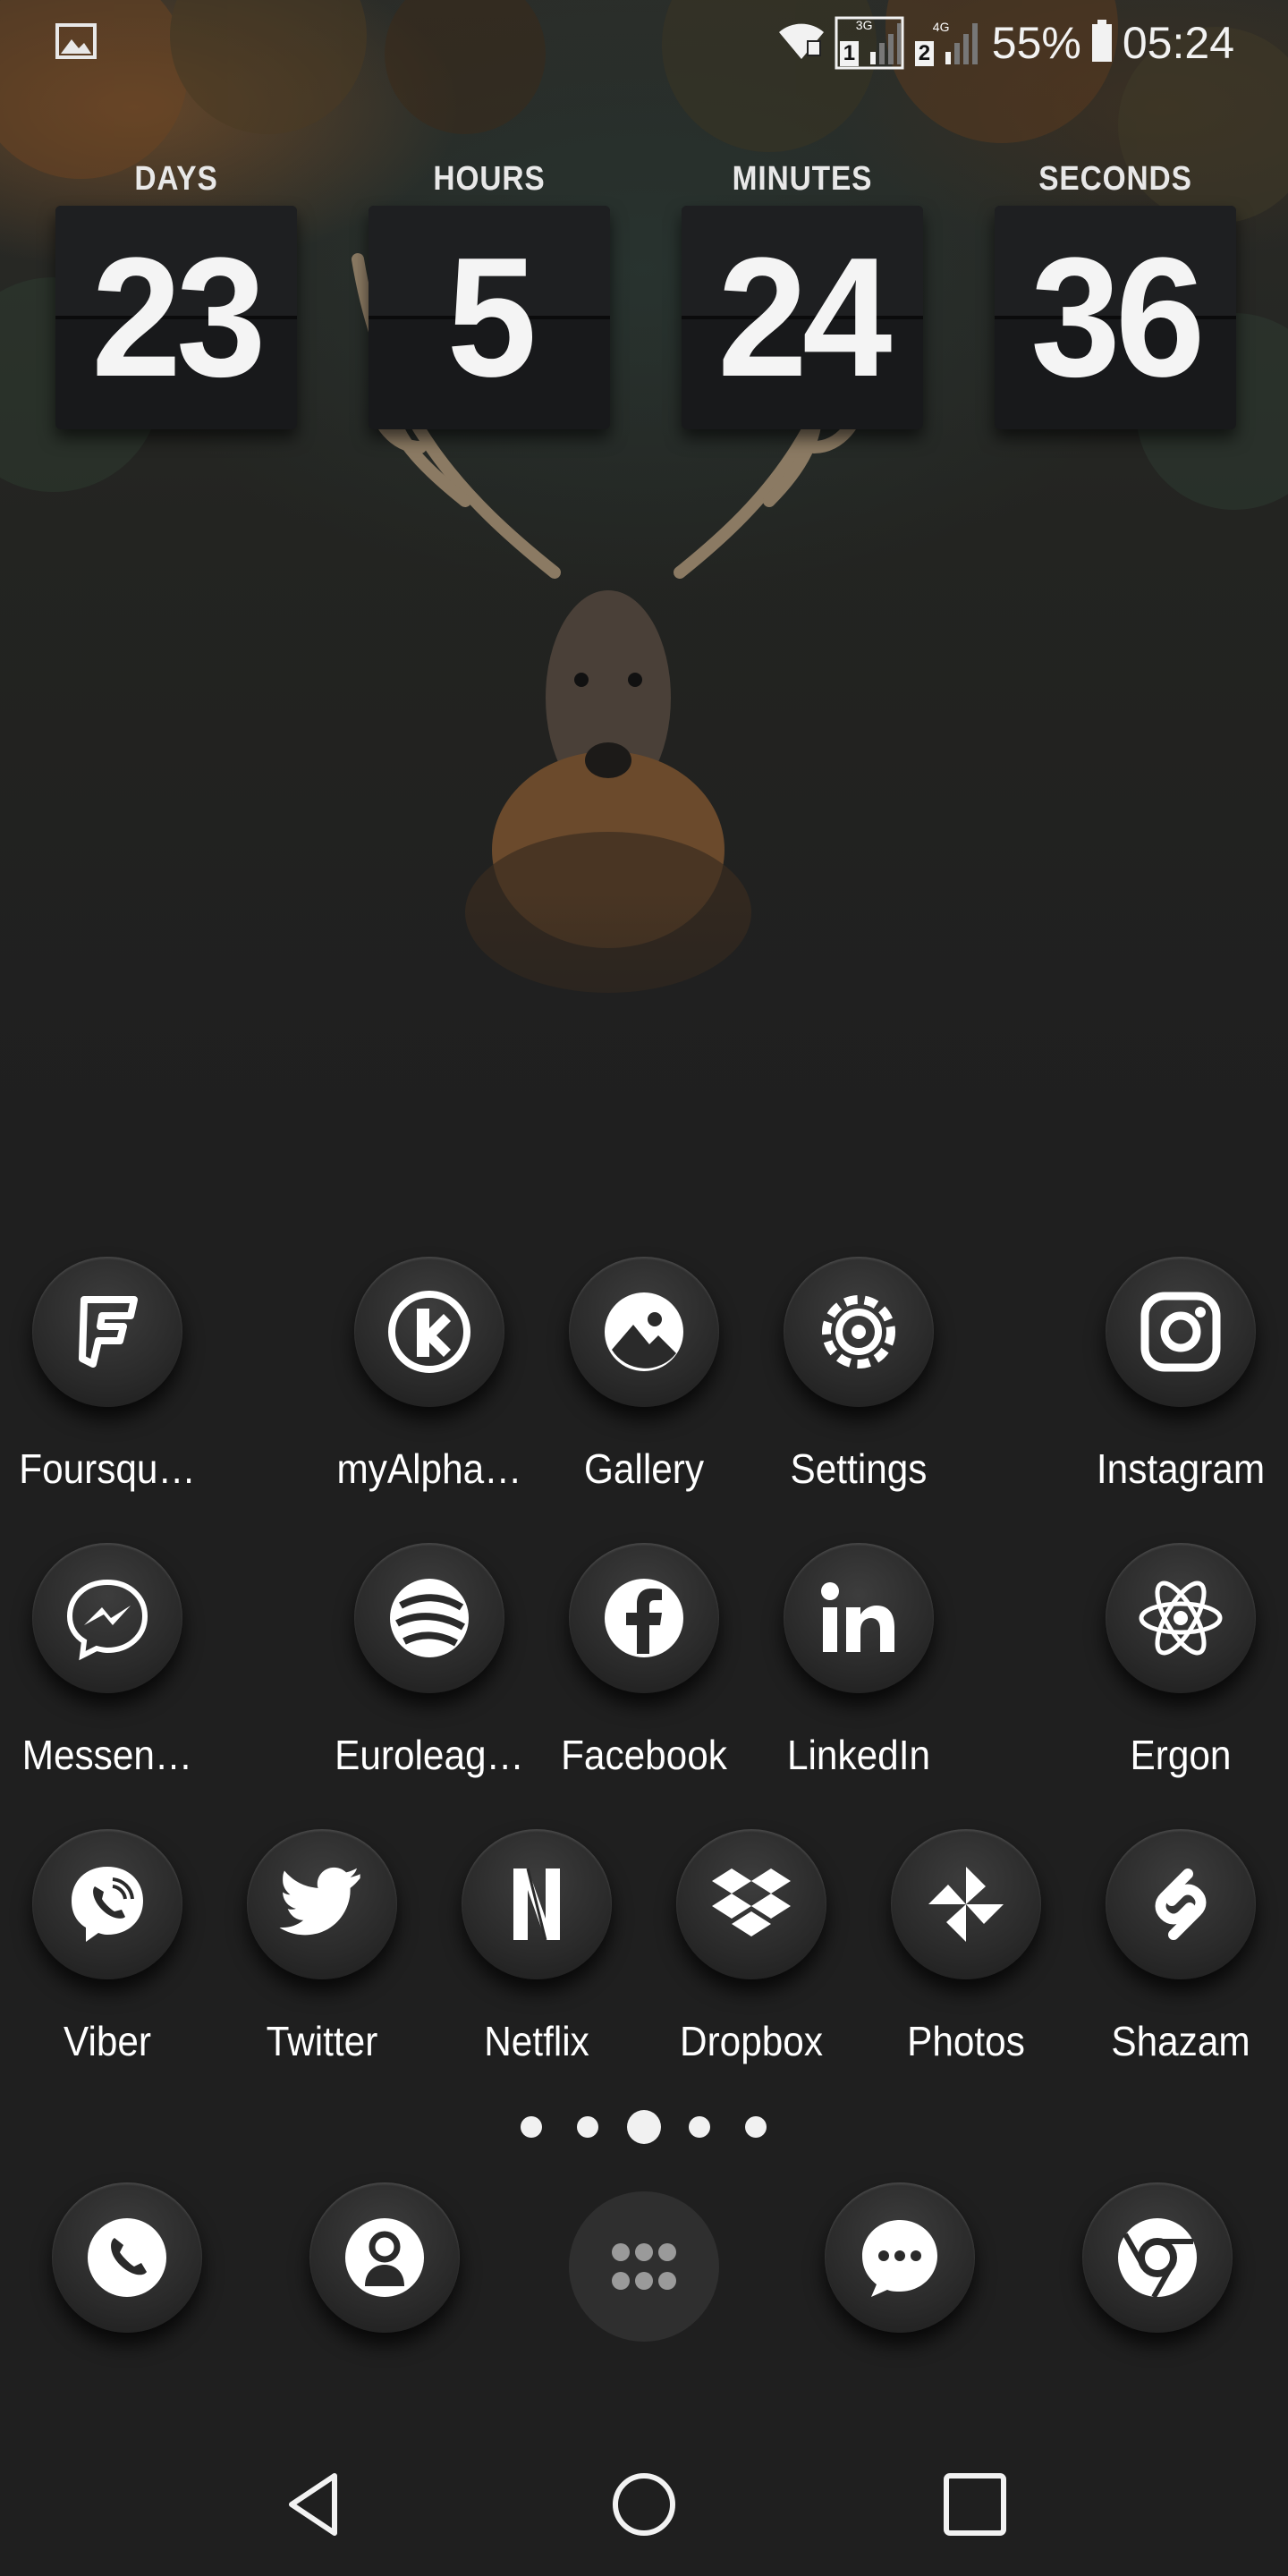 The image size is (1288, 2576). What do you see at coordinates (644, 2504) in the screenshot?
I see `home-button` at bounding box center [644, 2504].